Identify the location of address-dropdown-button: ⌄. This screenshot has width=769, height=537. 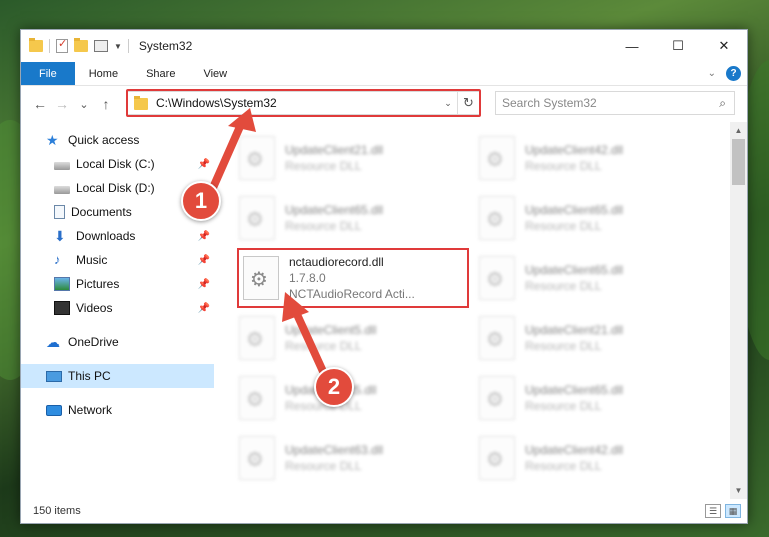
(448, 103).